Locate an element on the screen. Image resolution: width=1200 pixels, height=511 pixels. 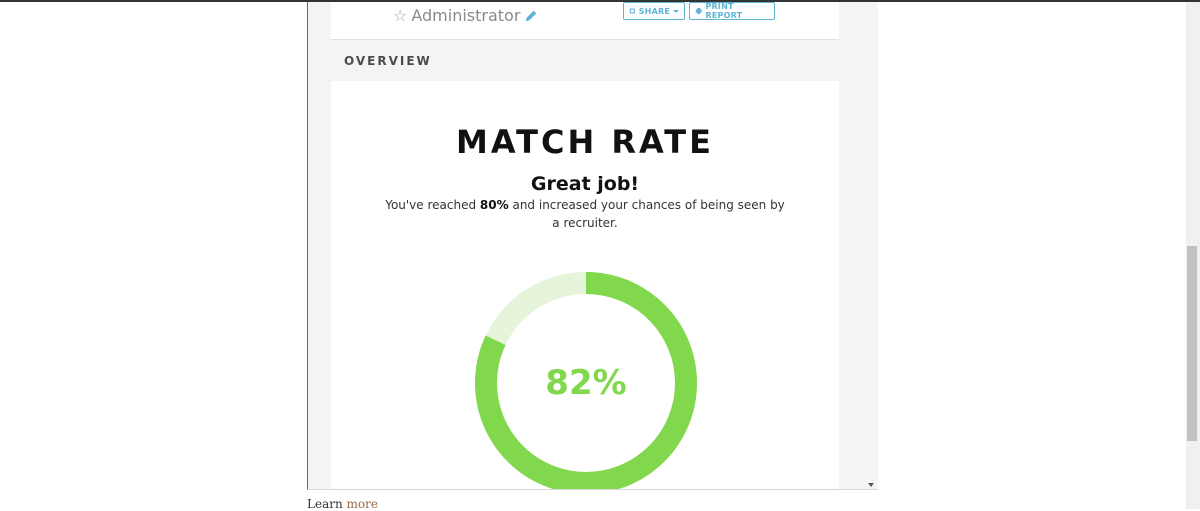
role-label: Administrator is located at coordinates (466, 15).